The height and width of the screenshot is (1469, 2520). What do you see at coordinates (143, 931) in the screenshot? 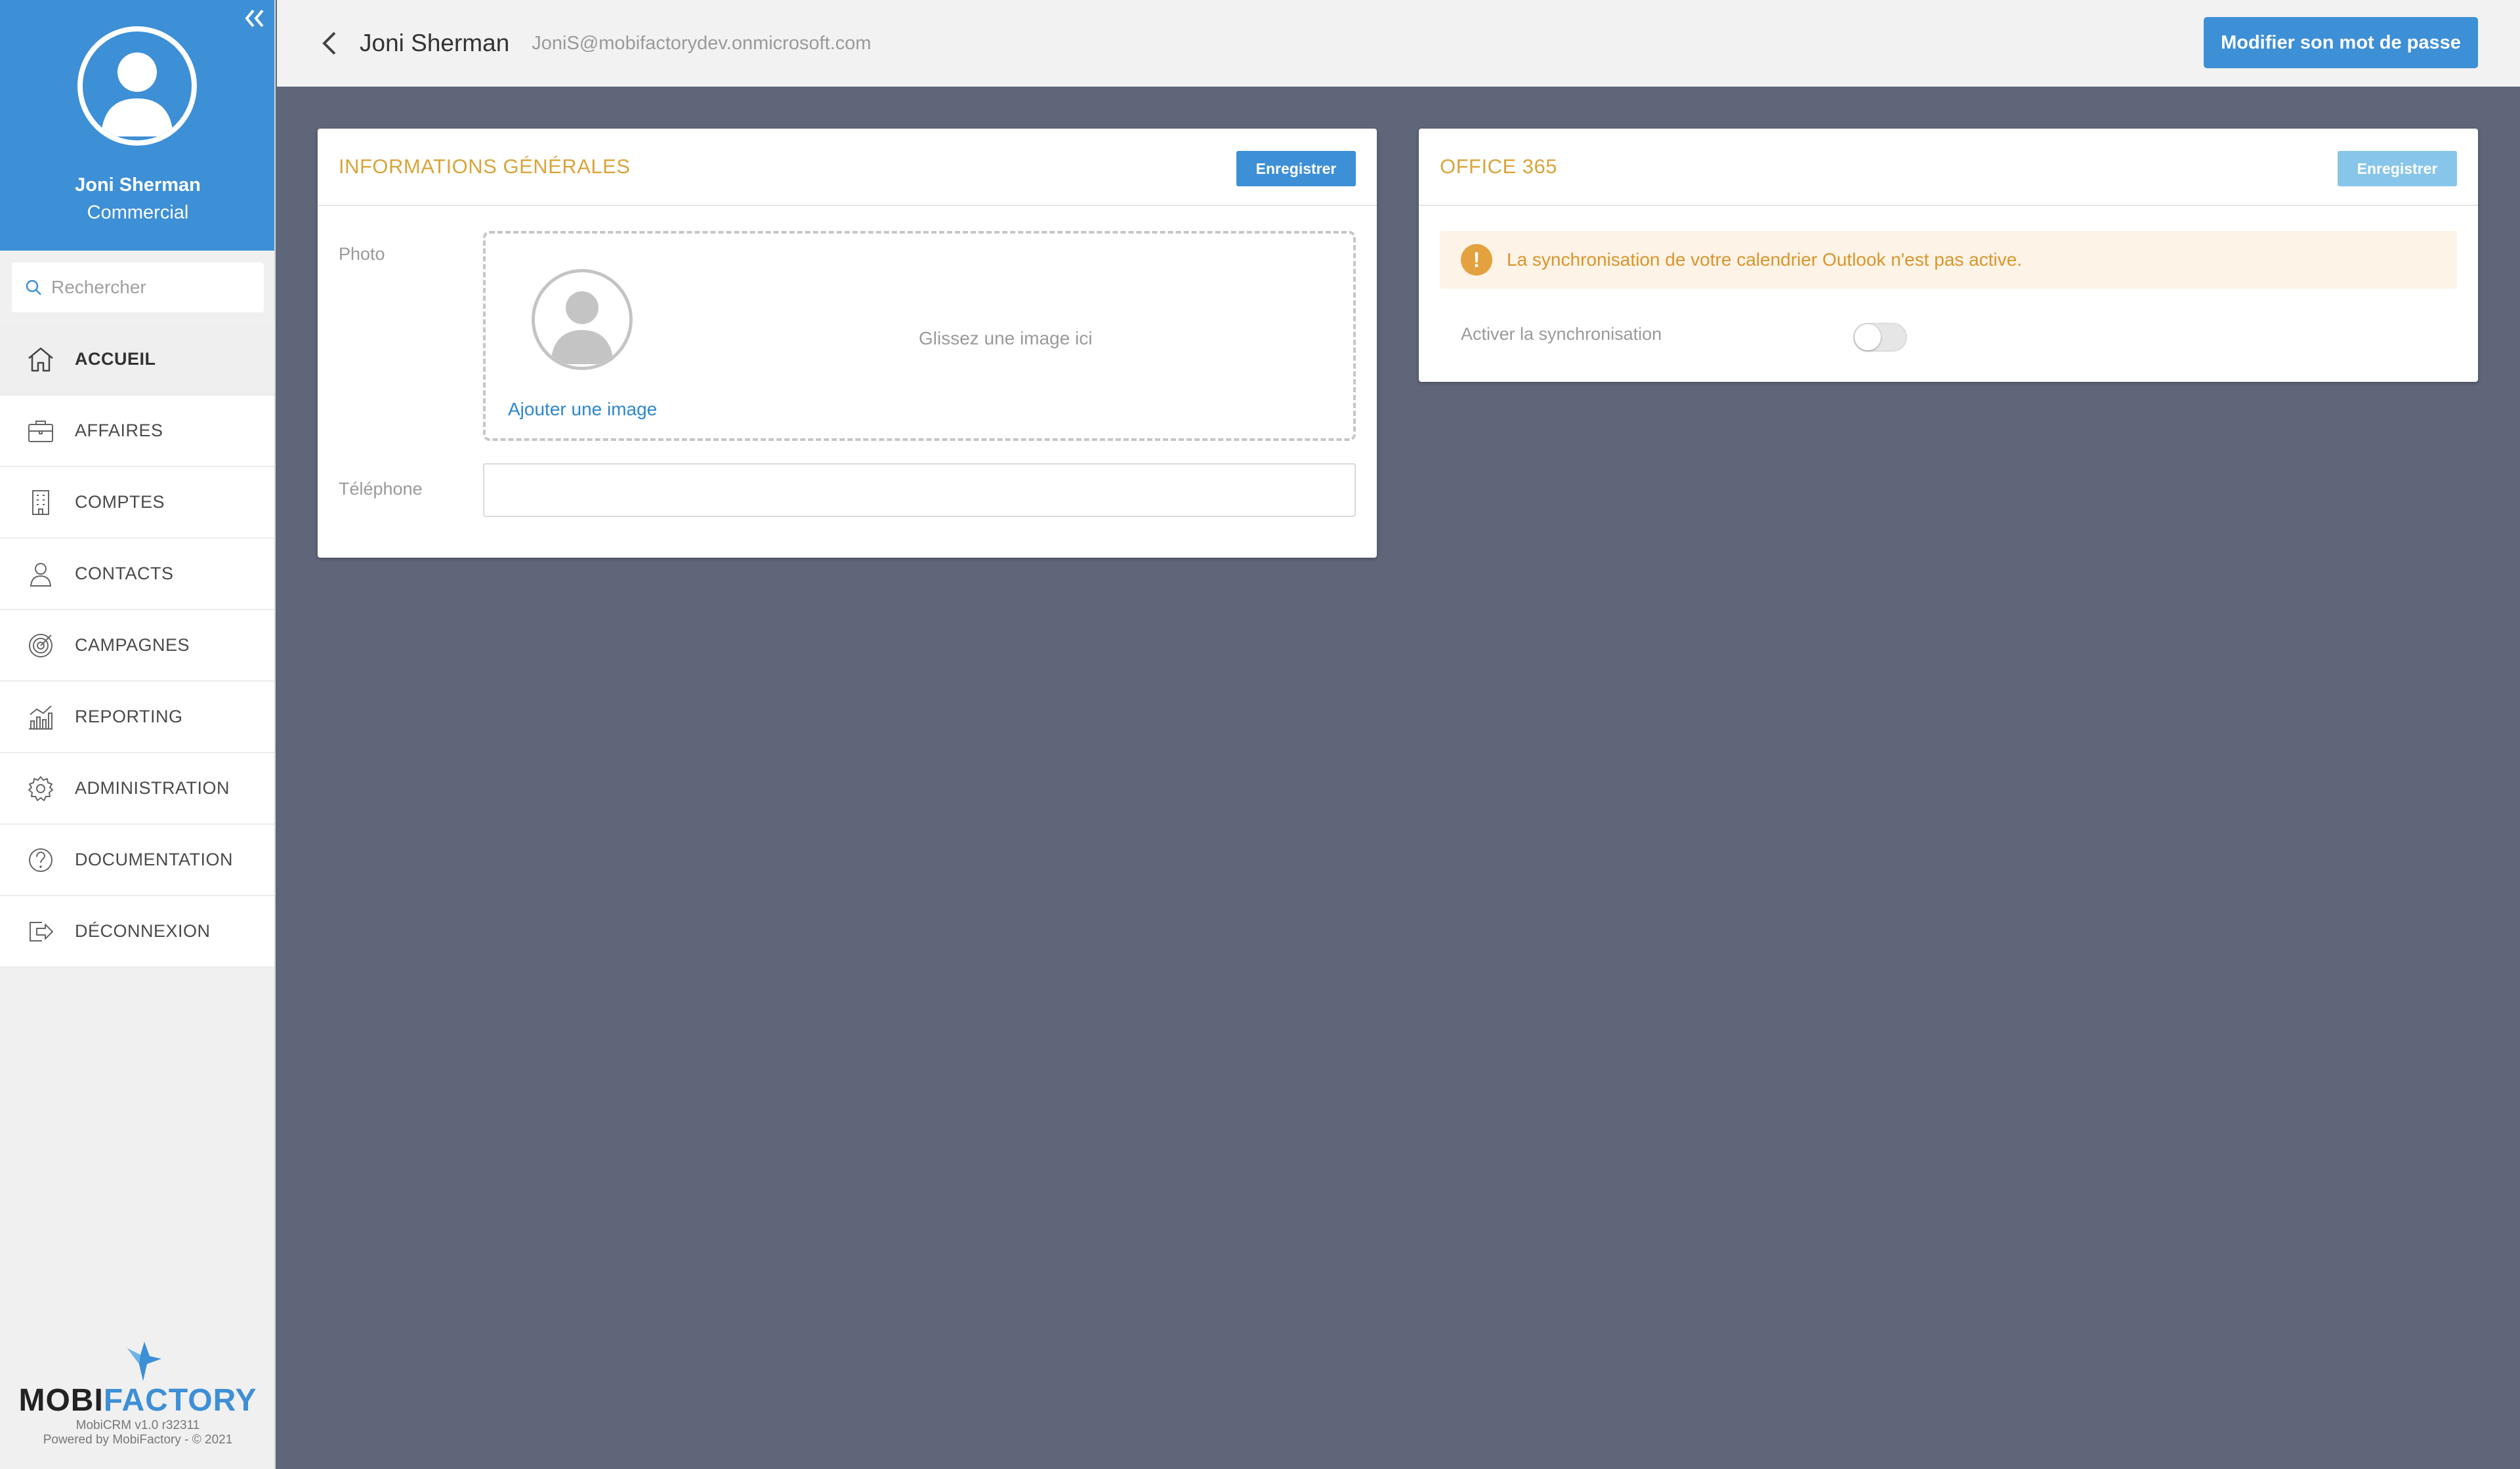
I see `nav-item-label: DÉCONNEXION` at bounding box center [143, 931].